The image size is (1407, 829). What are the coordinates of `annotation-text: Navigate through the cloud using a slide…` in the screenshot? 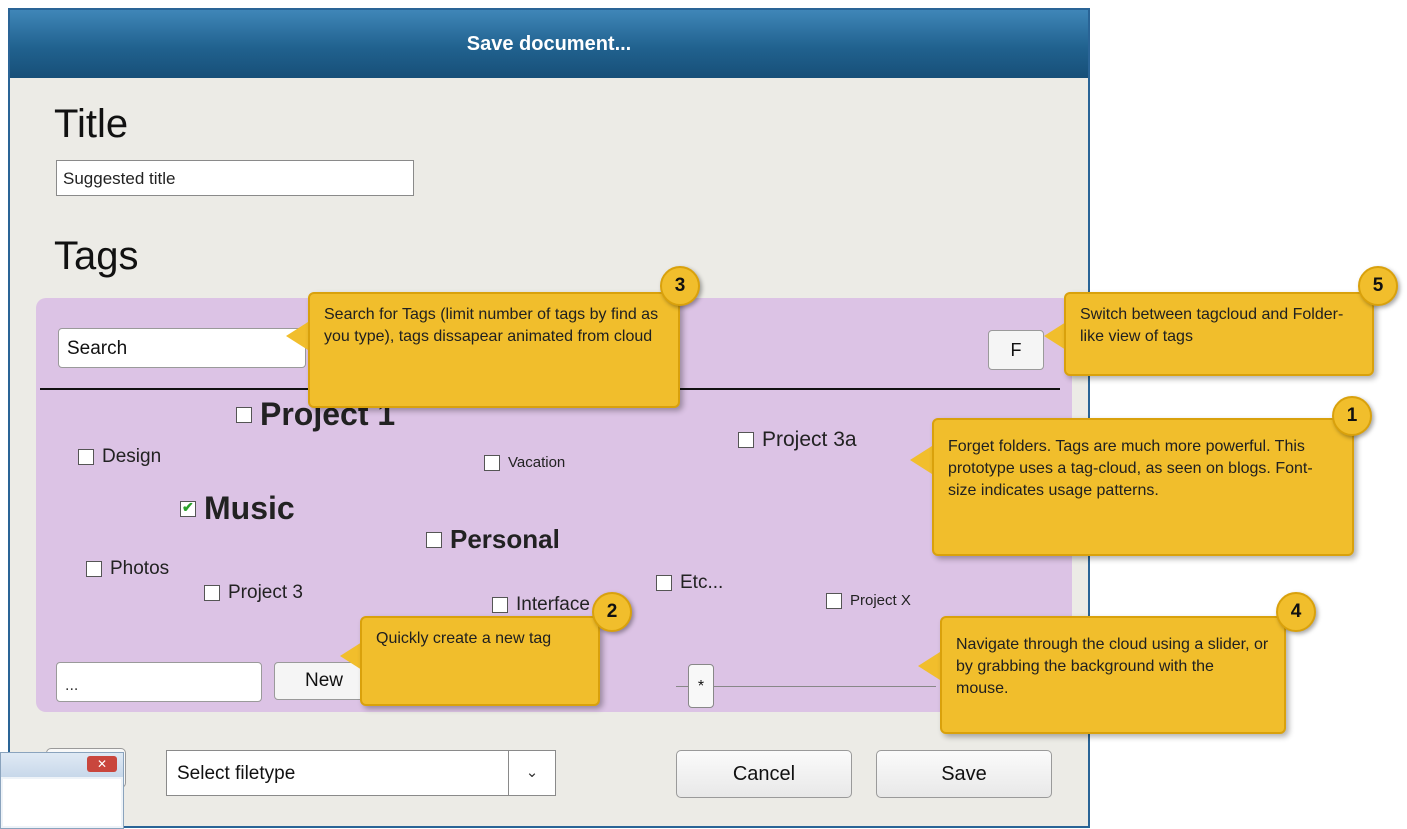 It's located at (1112, 666).